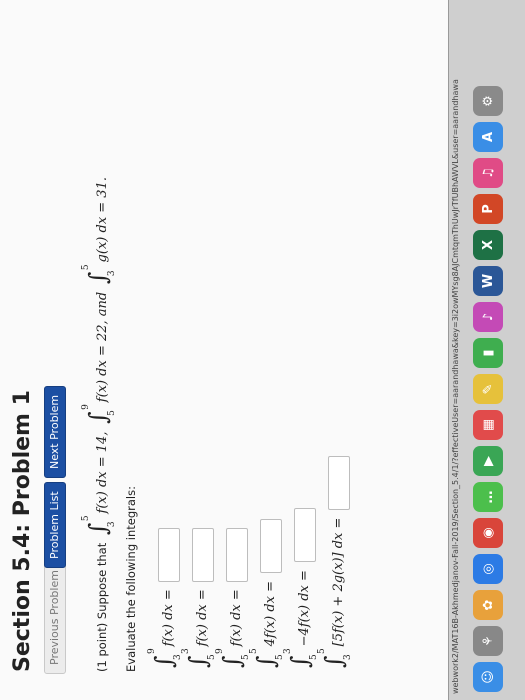  I want to click on integral-row: ∫ 9 3 f(x) dx =, so click(165, 599).